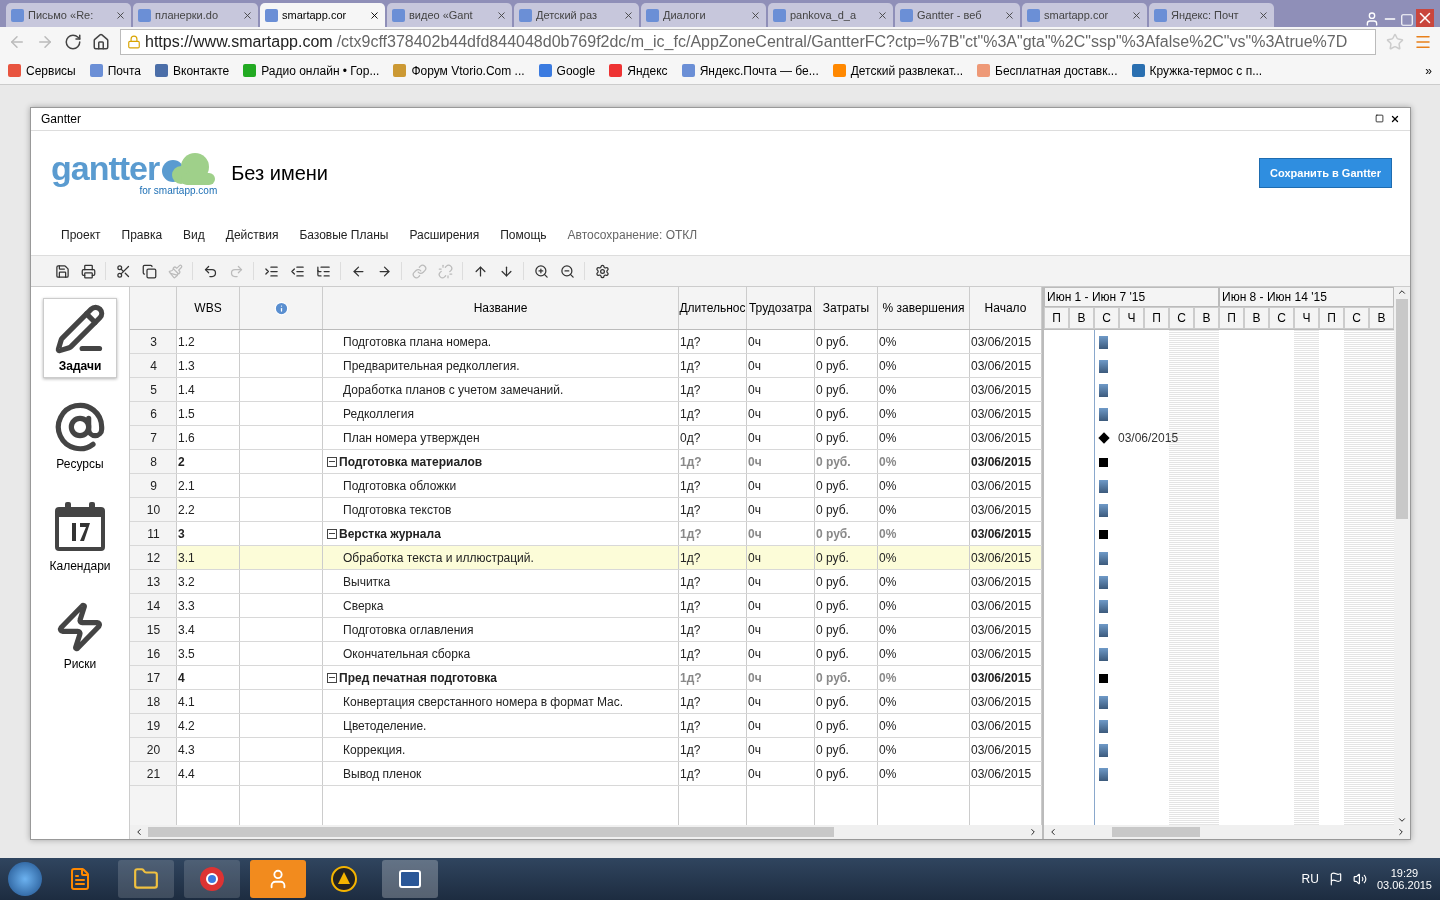 Image resolution: width=1440 pixels, height=900 pixels. Describe the element at coordinates (1395, 119) in the screenshot. I see `close-icon` at that location.